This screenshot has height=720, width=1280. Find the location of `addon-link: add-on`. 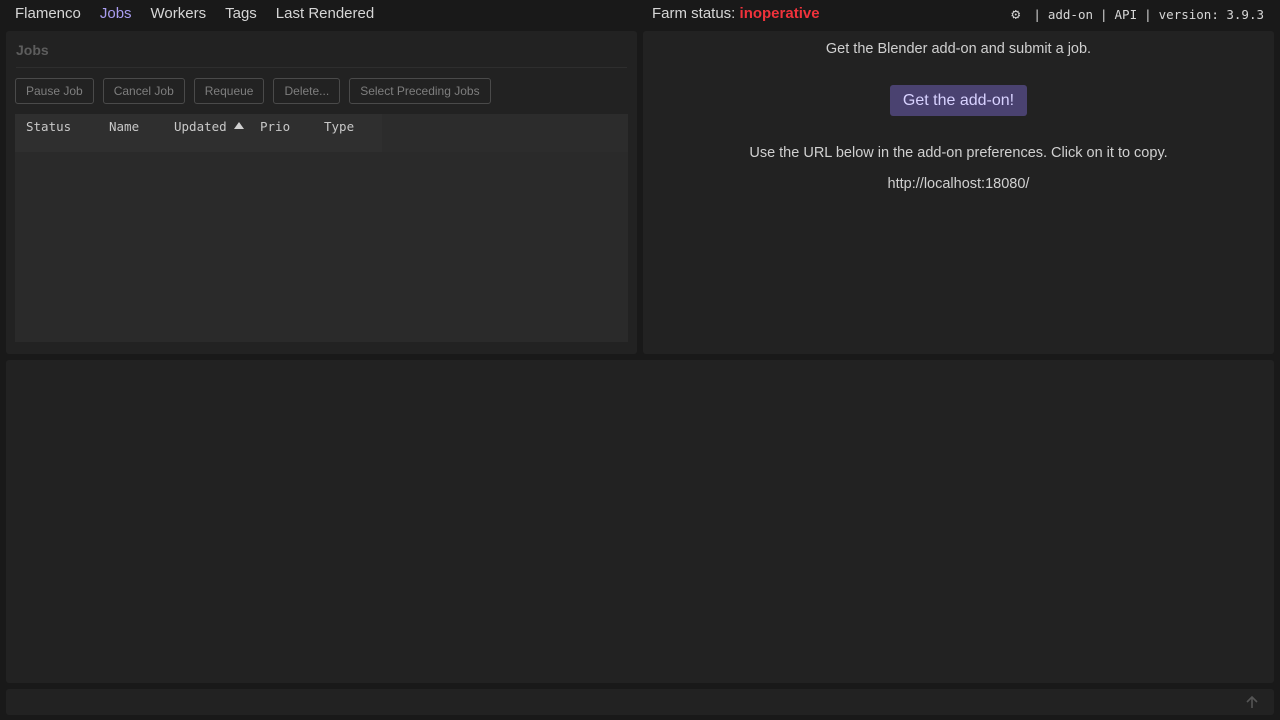

addon-link: add-on is located at coordinates (1070, 14).